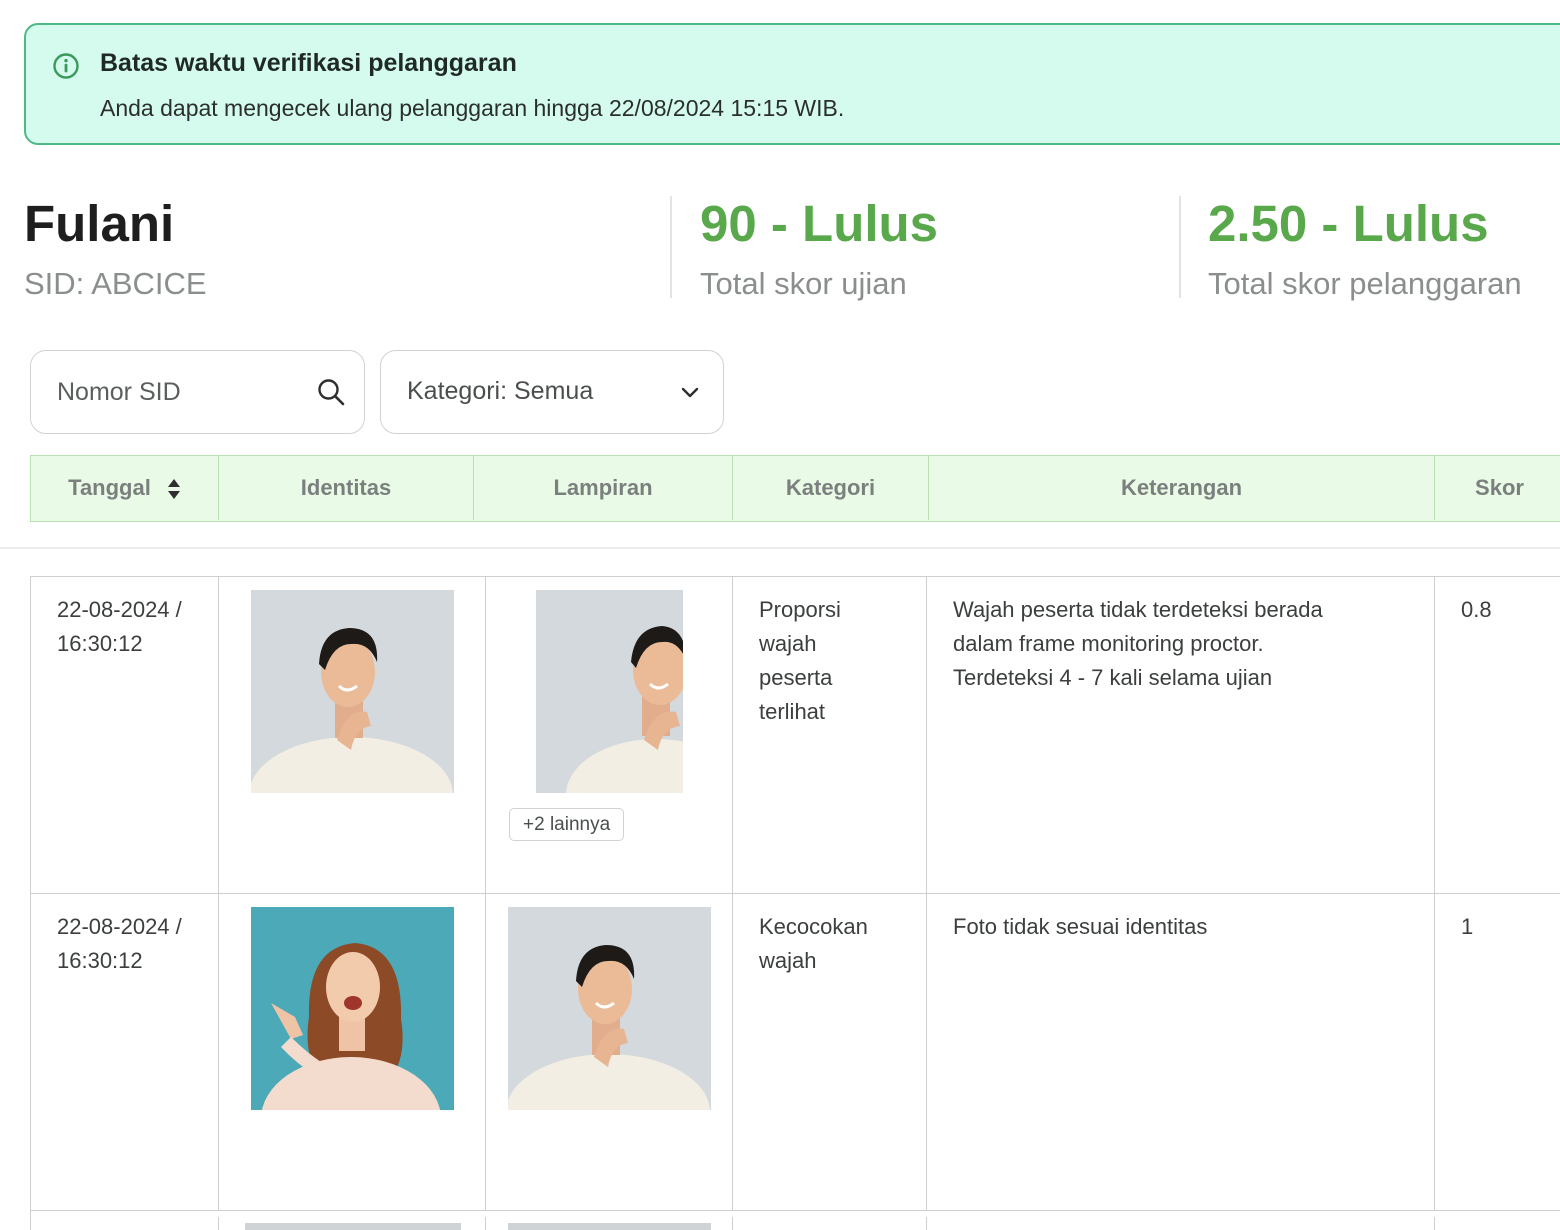 The height and width of the screenshot is (1230, 1560). Describe the element at coordinates (1138, 609) in the screenshot. I see `description-text: Wajah peserta tidak terdeteksi berada` at that location.